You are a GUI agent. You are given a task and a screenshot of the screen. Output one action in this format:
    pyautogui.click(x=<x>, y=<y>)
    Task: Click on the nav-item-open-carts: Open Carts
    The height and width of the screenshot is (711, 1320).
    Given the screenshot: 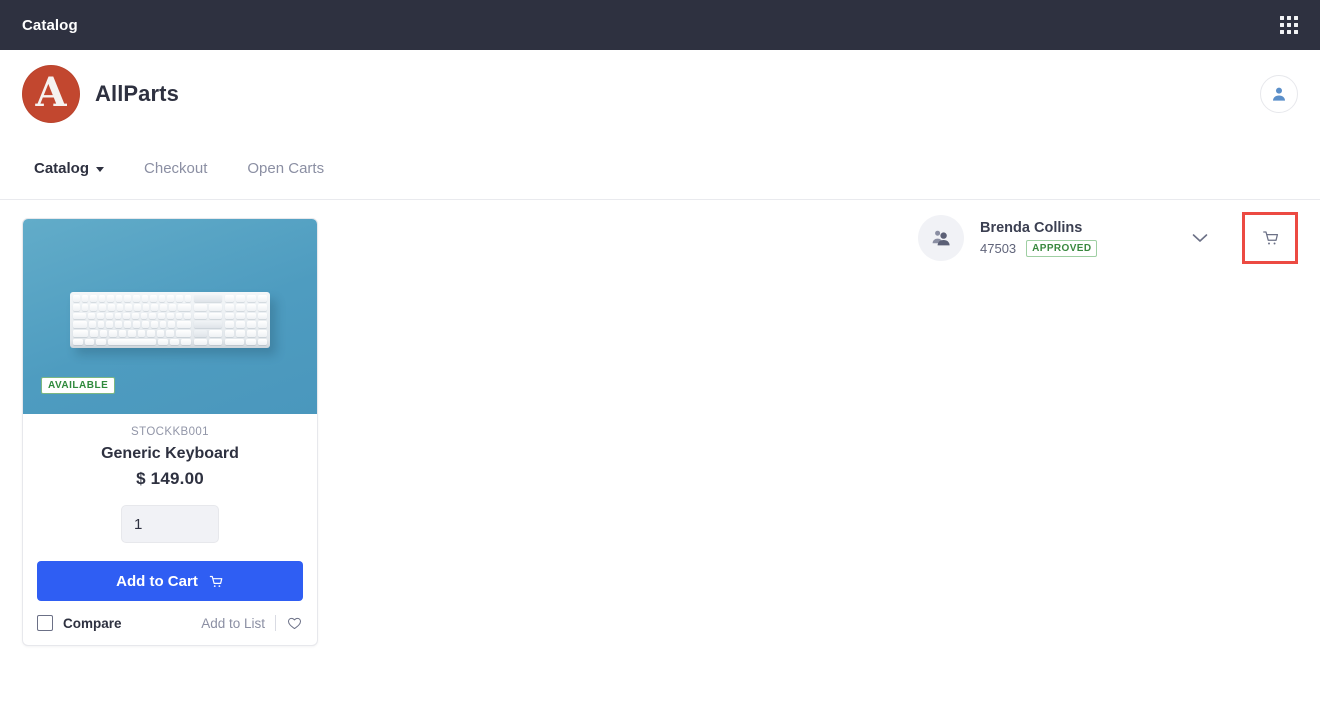 What is the action you would take?
    pyautogui.click(x=285, y=168)
    